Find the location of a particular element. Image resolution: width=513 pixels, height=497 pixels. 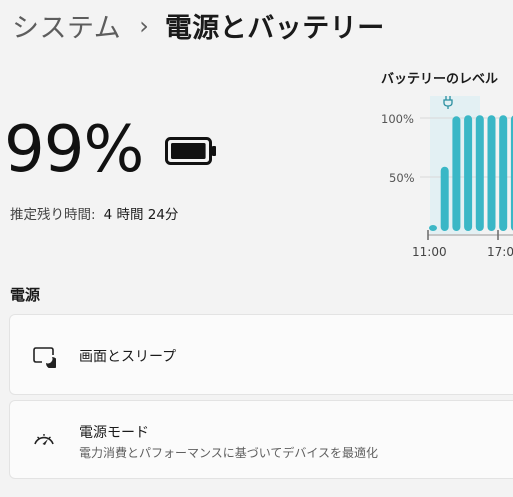

page-title: 電源とバッテリー is located at coordinates (274, 28).